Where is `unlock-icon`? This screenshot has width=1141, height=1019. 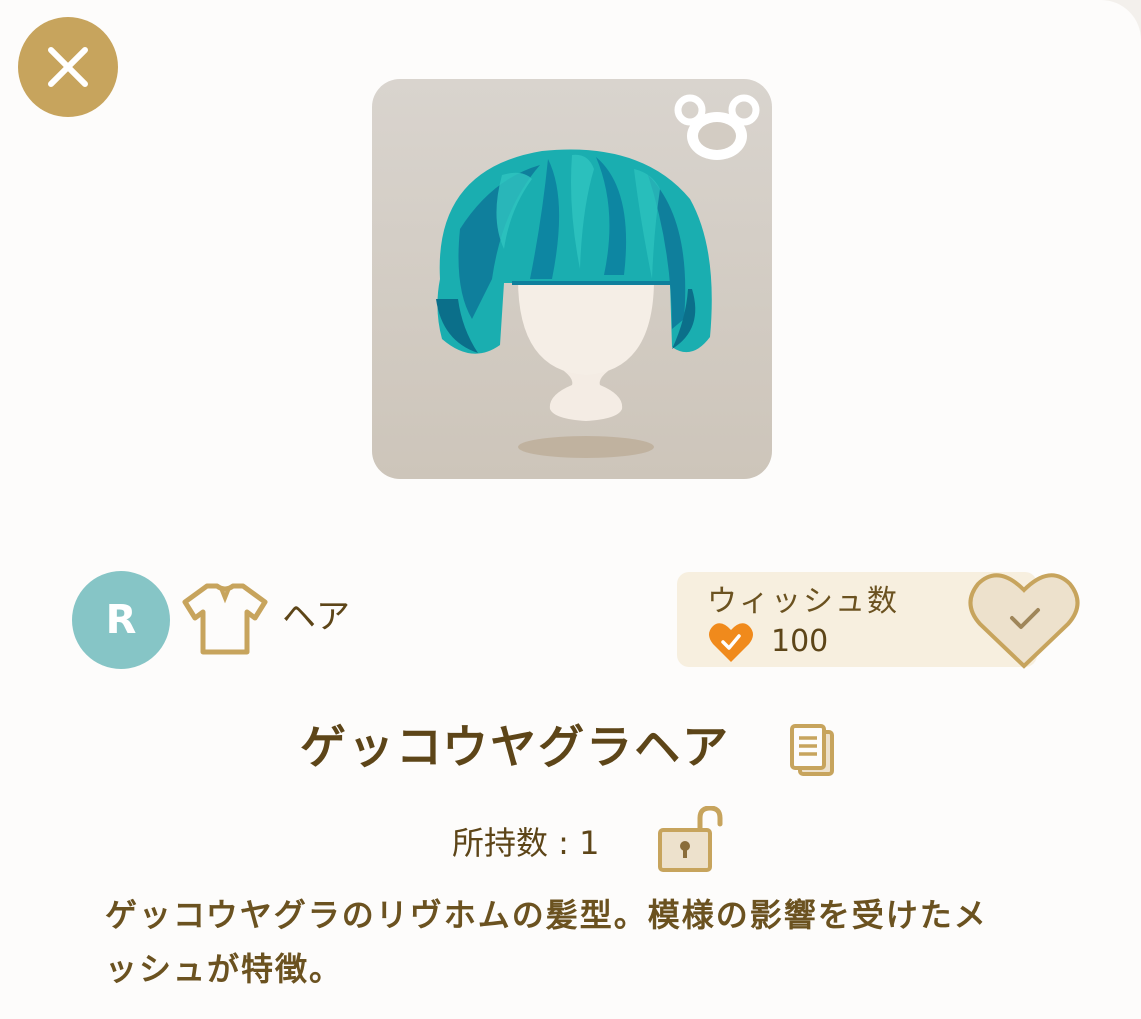 unlock-icon is located at coordinates (692, 839).